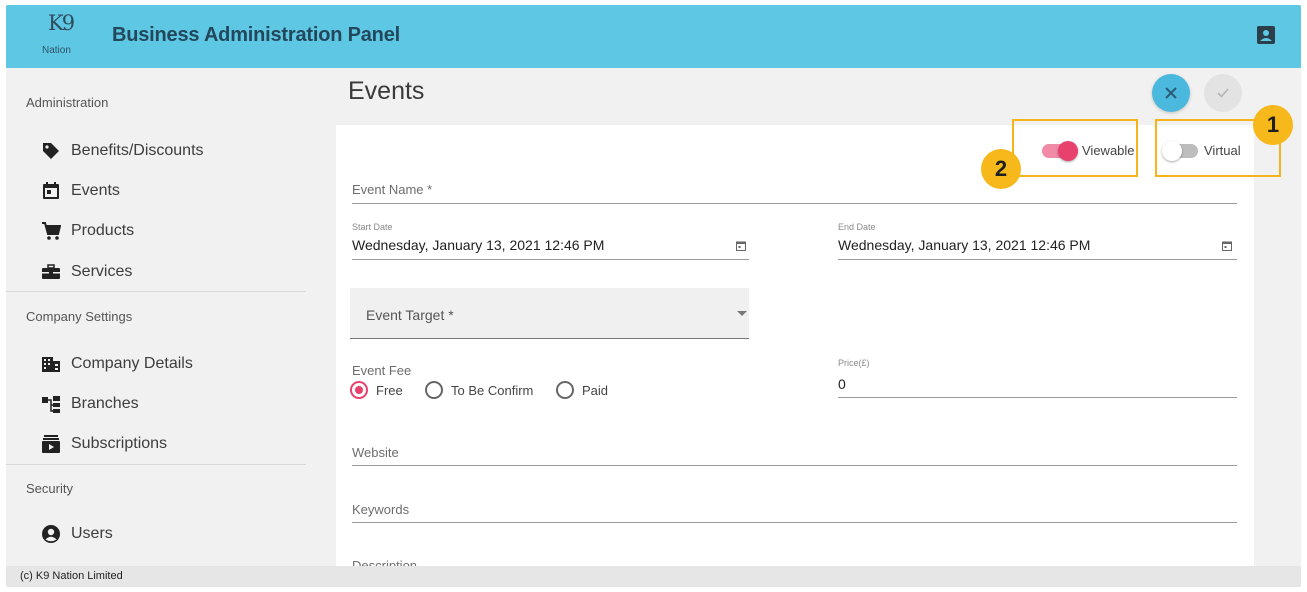 This screenshot has height=592, width=1307. What do you see at coordinates (137, 150) in the screenshot?
I see `sidebar-item-label: Benefits/Discounts` at bounding box center [137, 150].